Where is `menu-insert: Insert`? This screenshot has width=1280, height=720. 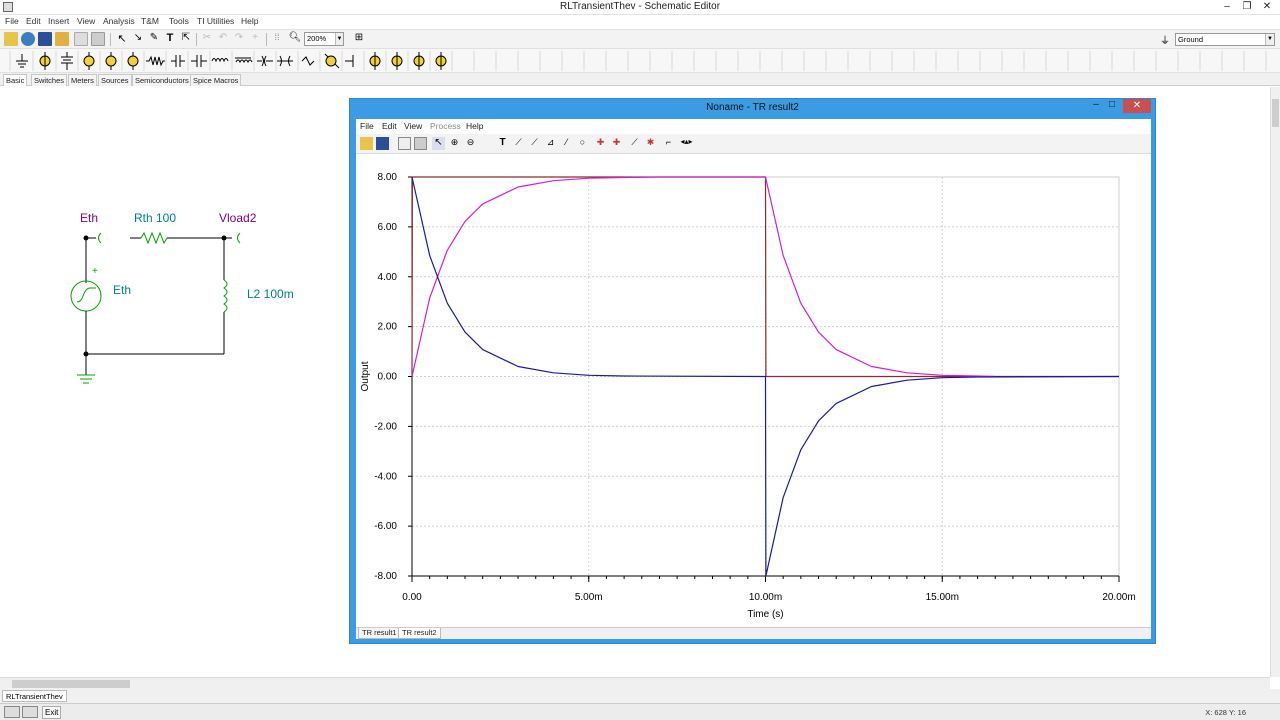 menu-insert: Insert is located at coordinates (58, 21).